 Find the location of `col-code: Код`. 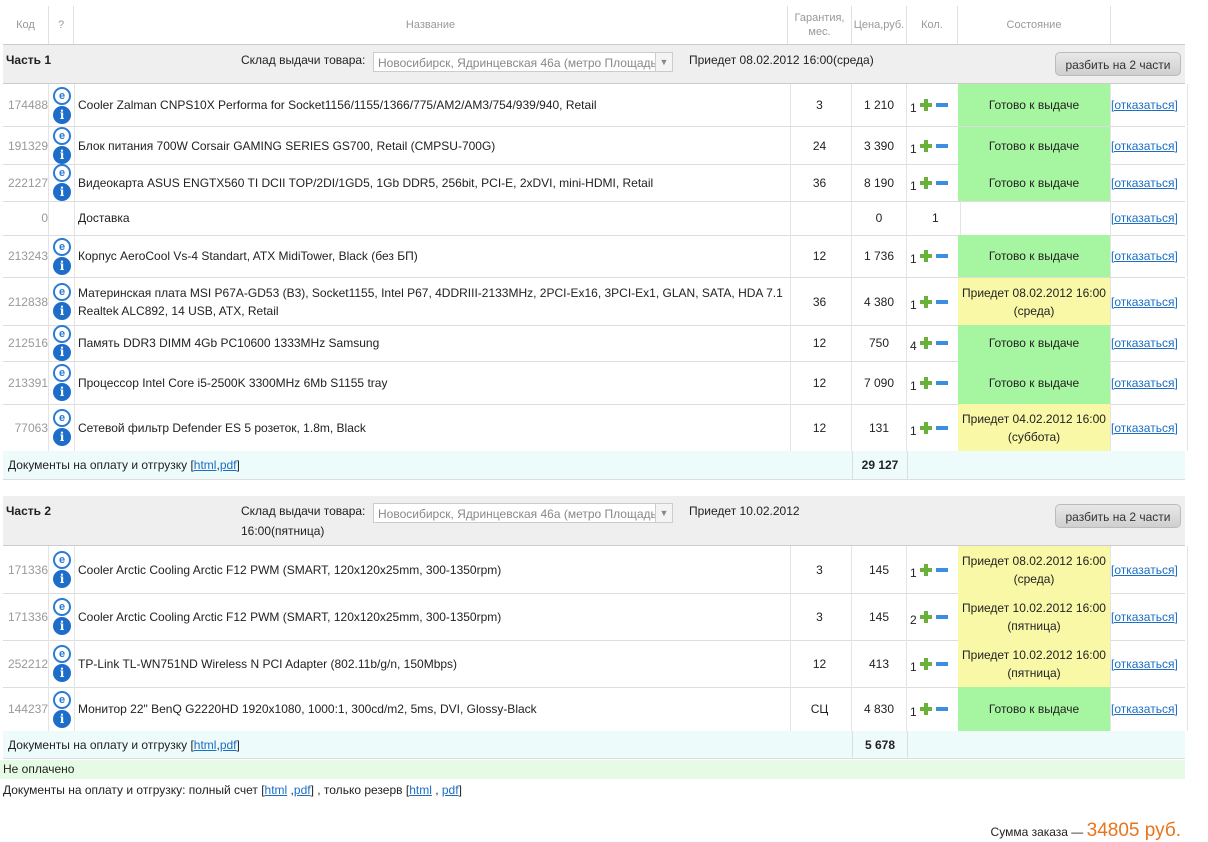

col-code: Код is located at coordinates (26, 25).